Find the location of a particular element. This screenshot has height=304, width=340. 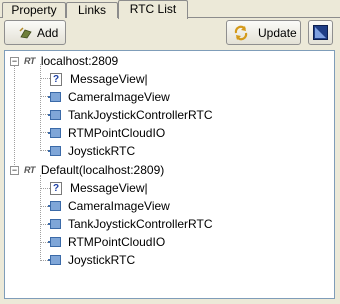

update-button: Update is located at coordinates (263, 32).